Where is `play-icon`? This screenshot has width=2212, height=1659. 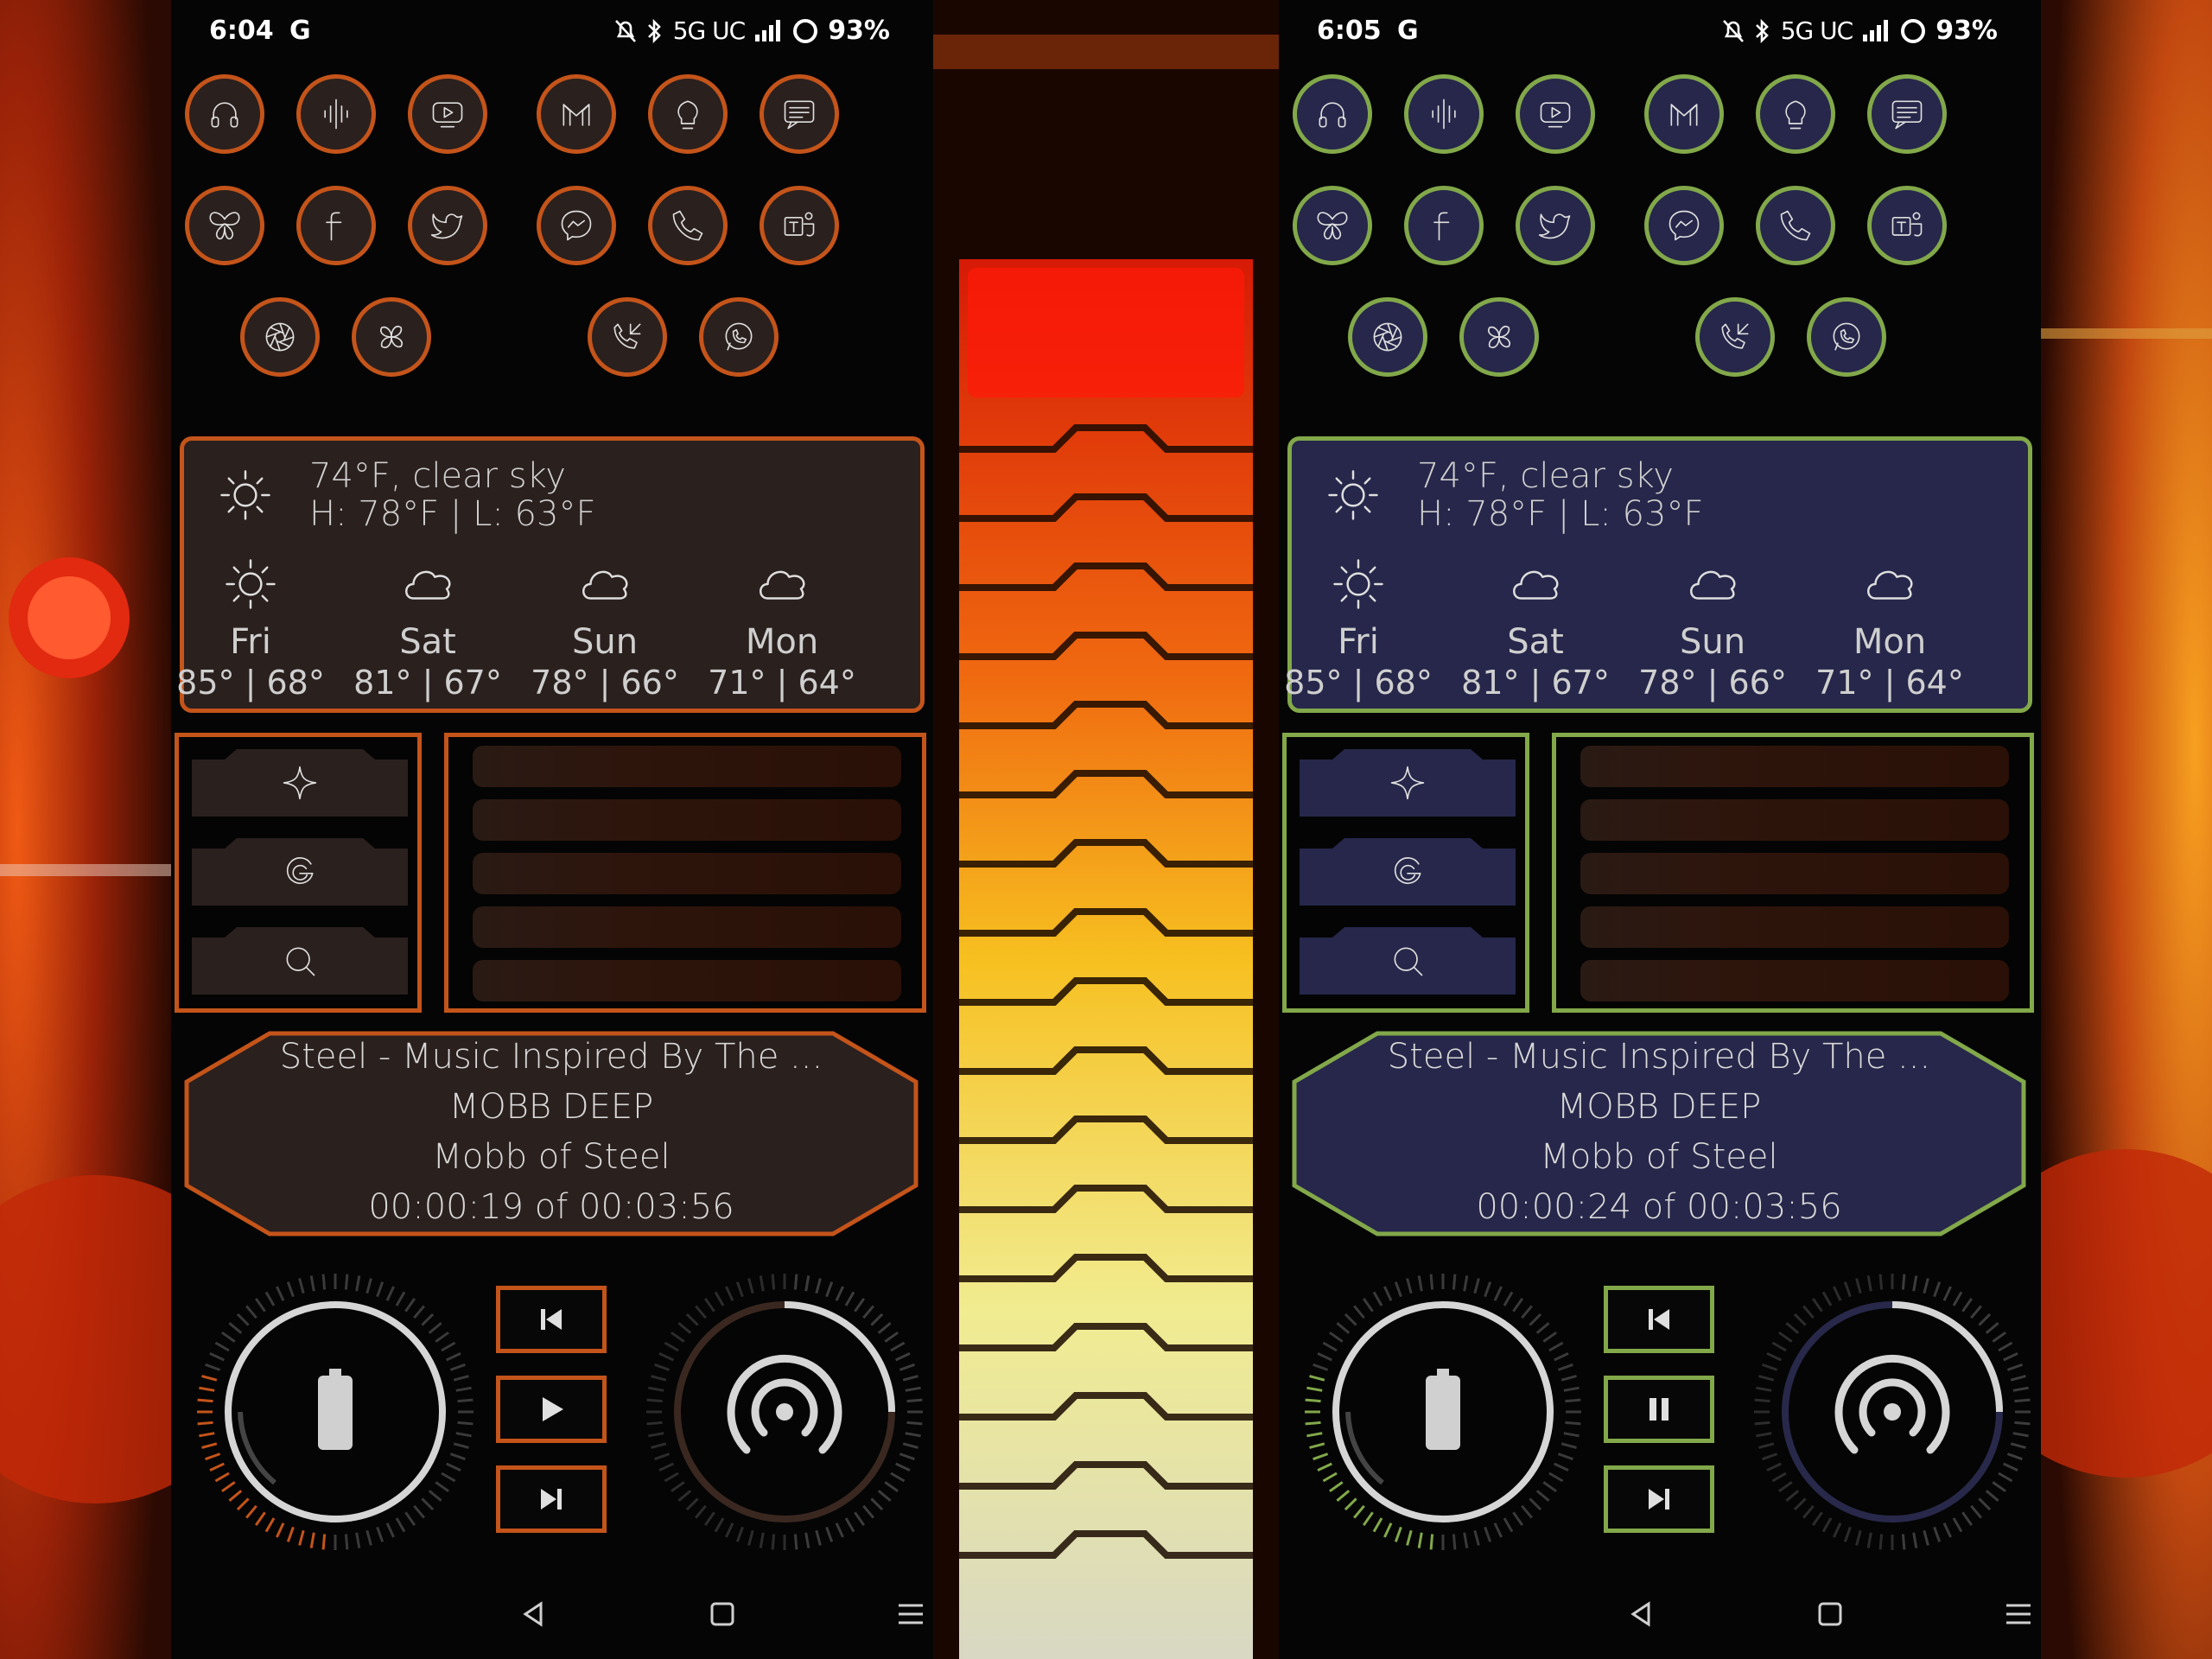
play-icon is located at coordinates (553, 1409).